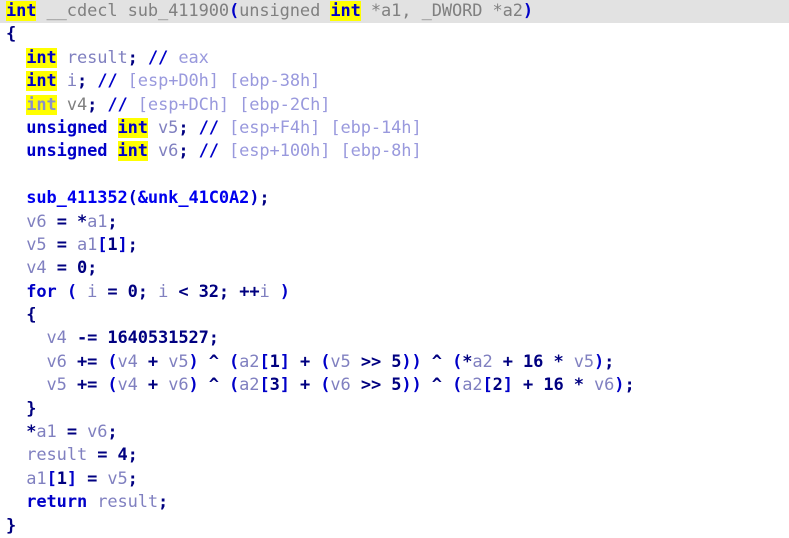 The width and height of the screenshot is (789, 538). I want to click on keyword-int-highlighted-v5: int, so click(132, 127).